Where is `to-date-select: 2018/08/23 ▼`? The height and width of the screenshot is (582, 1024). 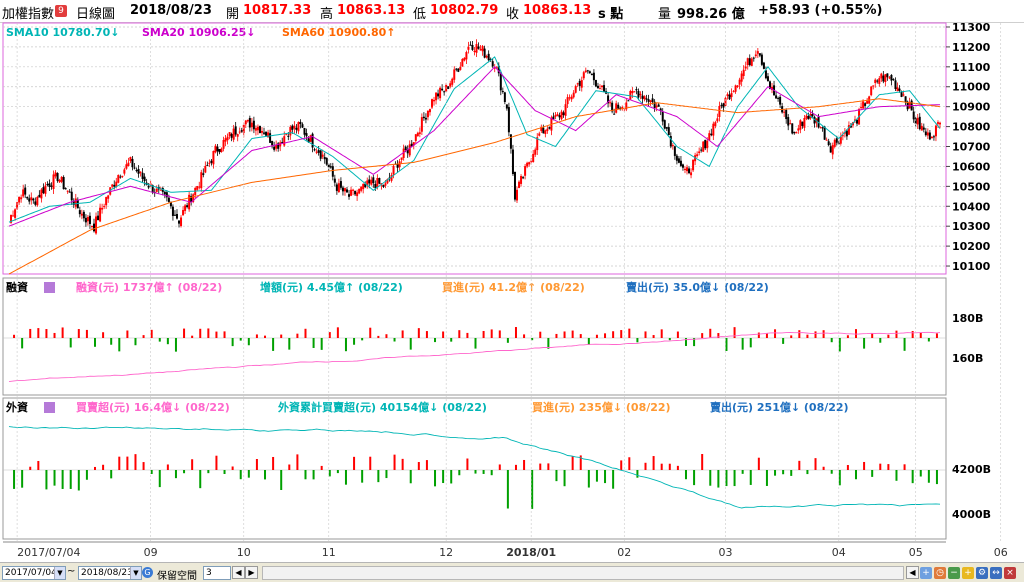
to-date-select: 2018/08/23 ▼ is located at coordinates (110, 573).